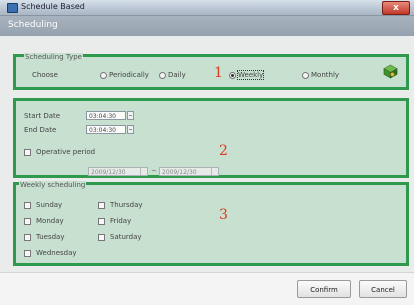 This screenshot has height=305, width=414. I want to click on radio-daily-label: Daily, so click(177, 75).